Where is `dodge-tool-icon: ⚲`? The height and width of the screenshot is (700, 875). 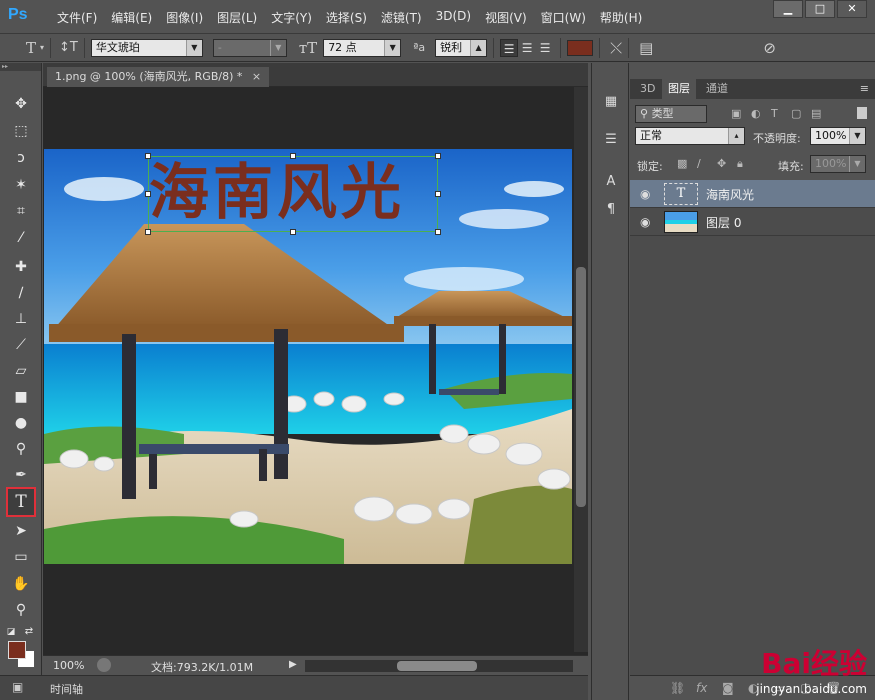 dodge-tool-icon: ⚲ is located at coordinates (21, 449).